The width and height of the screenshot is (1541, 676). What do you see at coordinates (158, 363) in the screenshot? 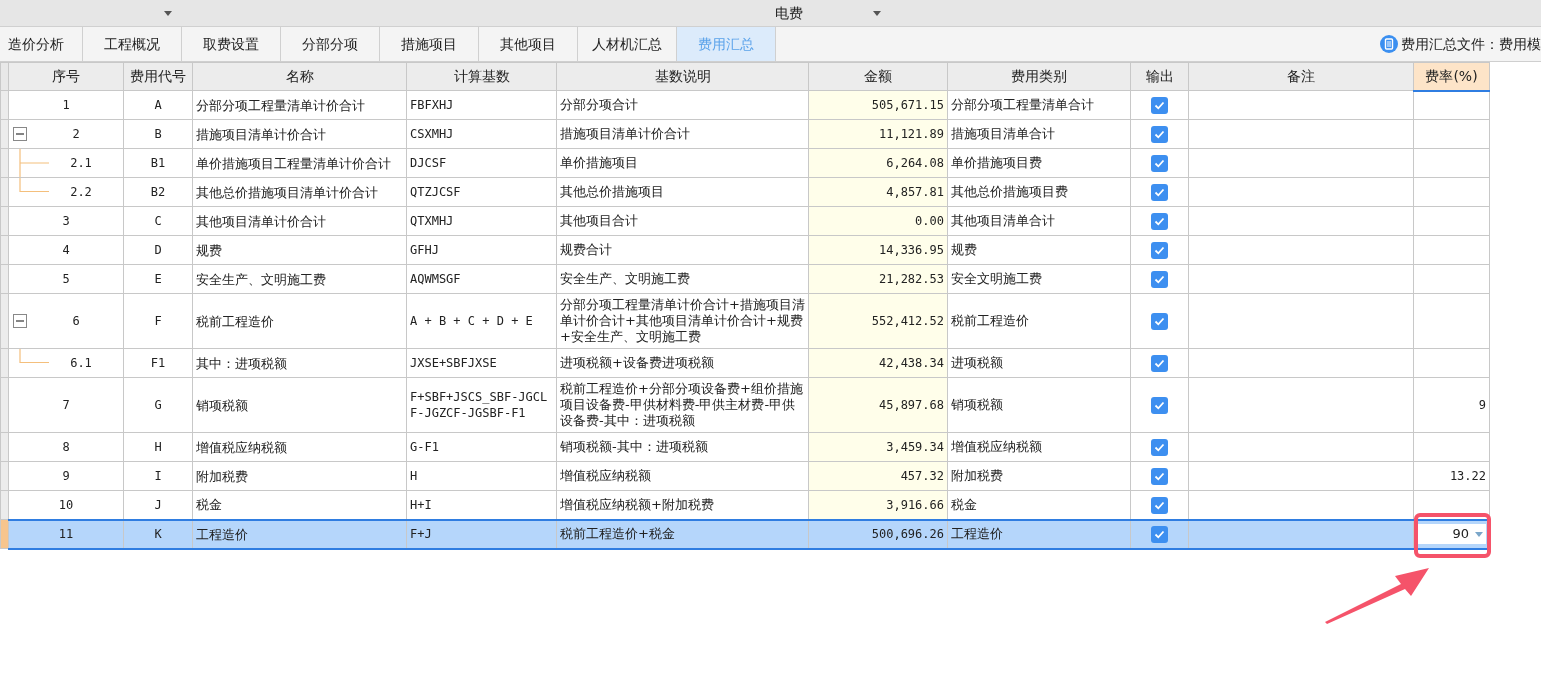
I see `fee-code: F1` at bounding box center [158, 363].